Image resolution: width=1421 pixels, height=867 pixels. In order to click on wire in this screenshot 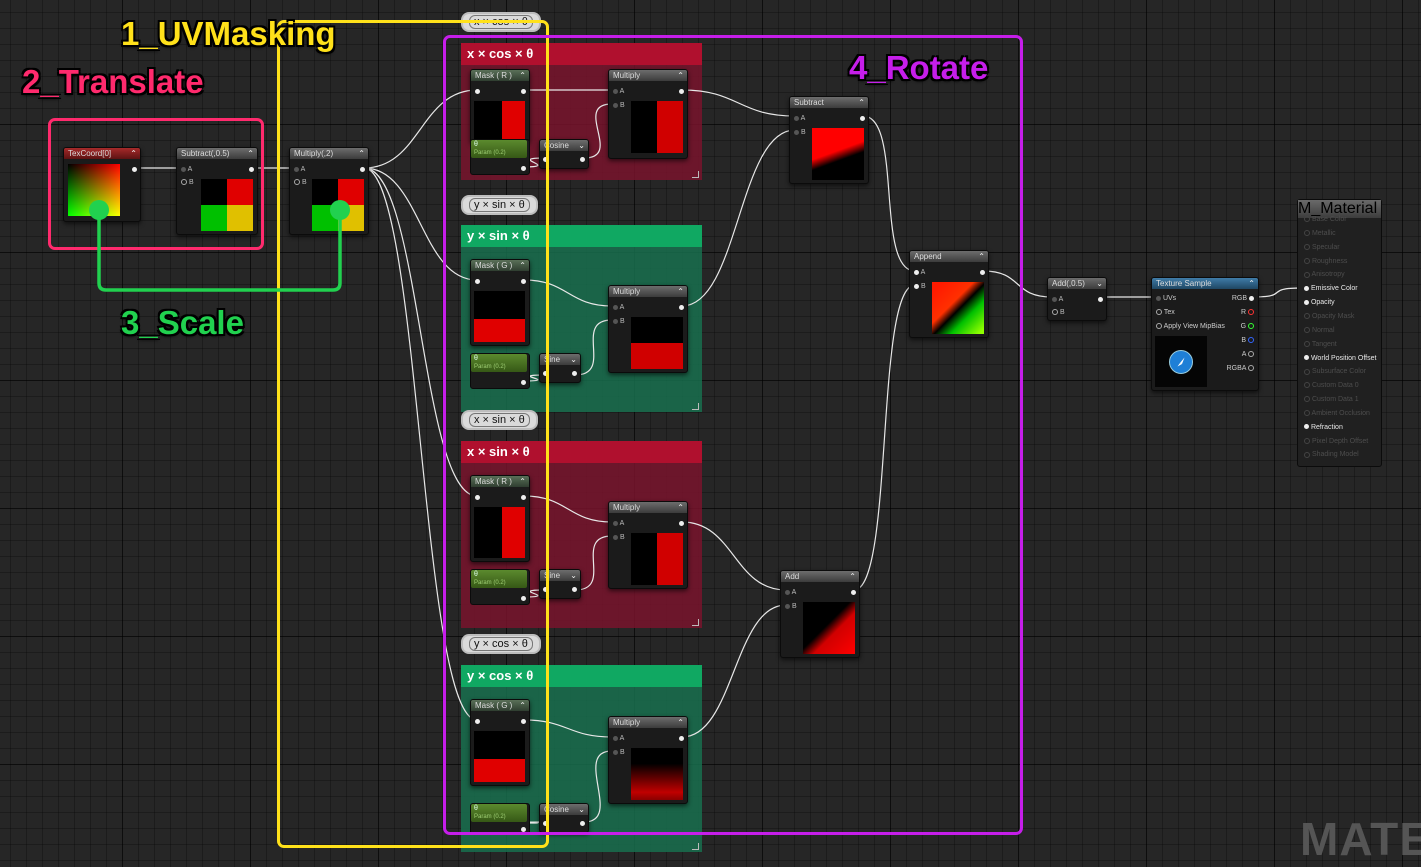, I will do `click(1277, 292)`.